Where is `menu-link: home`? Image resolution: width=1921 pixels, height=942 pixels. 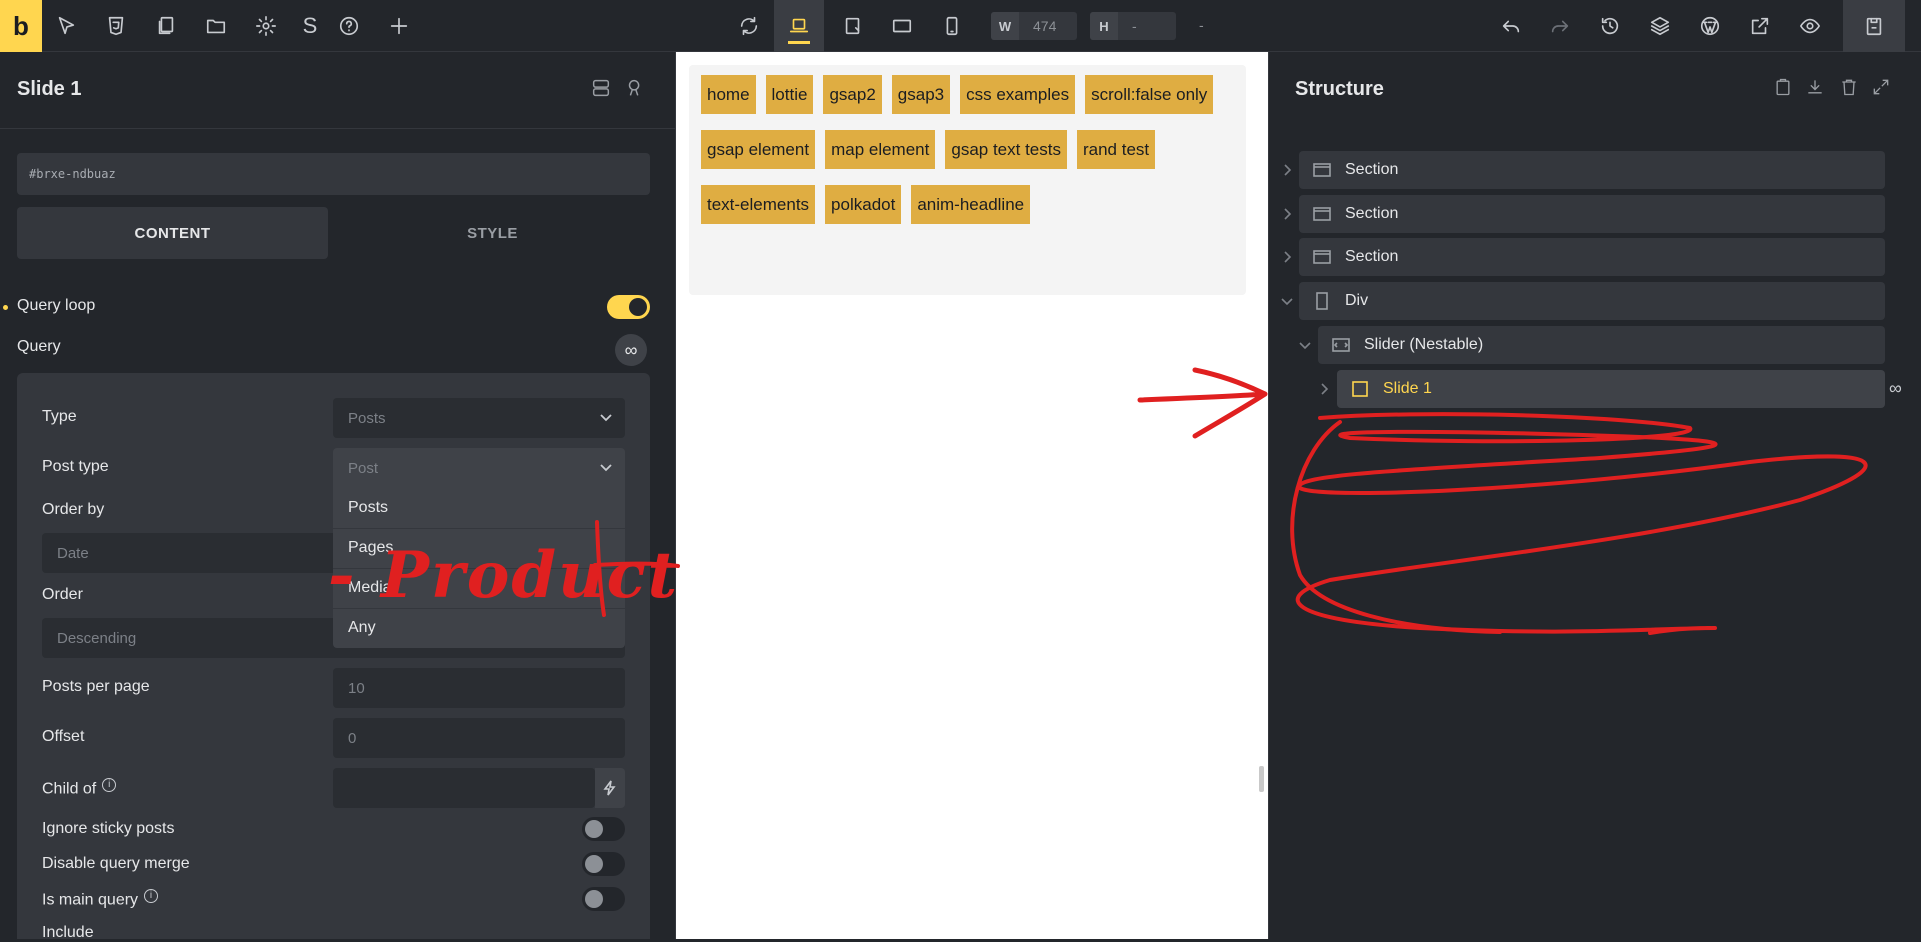 menu-link: home is located at coordinates (728, 94).